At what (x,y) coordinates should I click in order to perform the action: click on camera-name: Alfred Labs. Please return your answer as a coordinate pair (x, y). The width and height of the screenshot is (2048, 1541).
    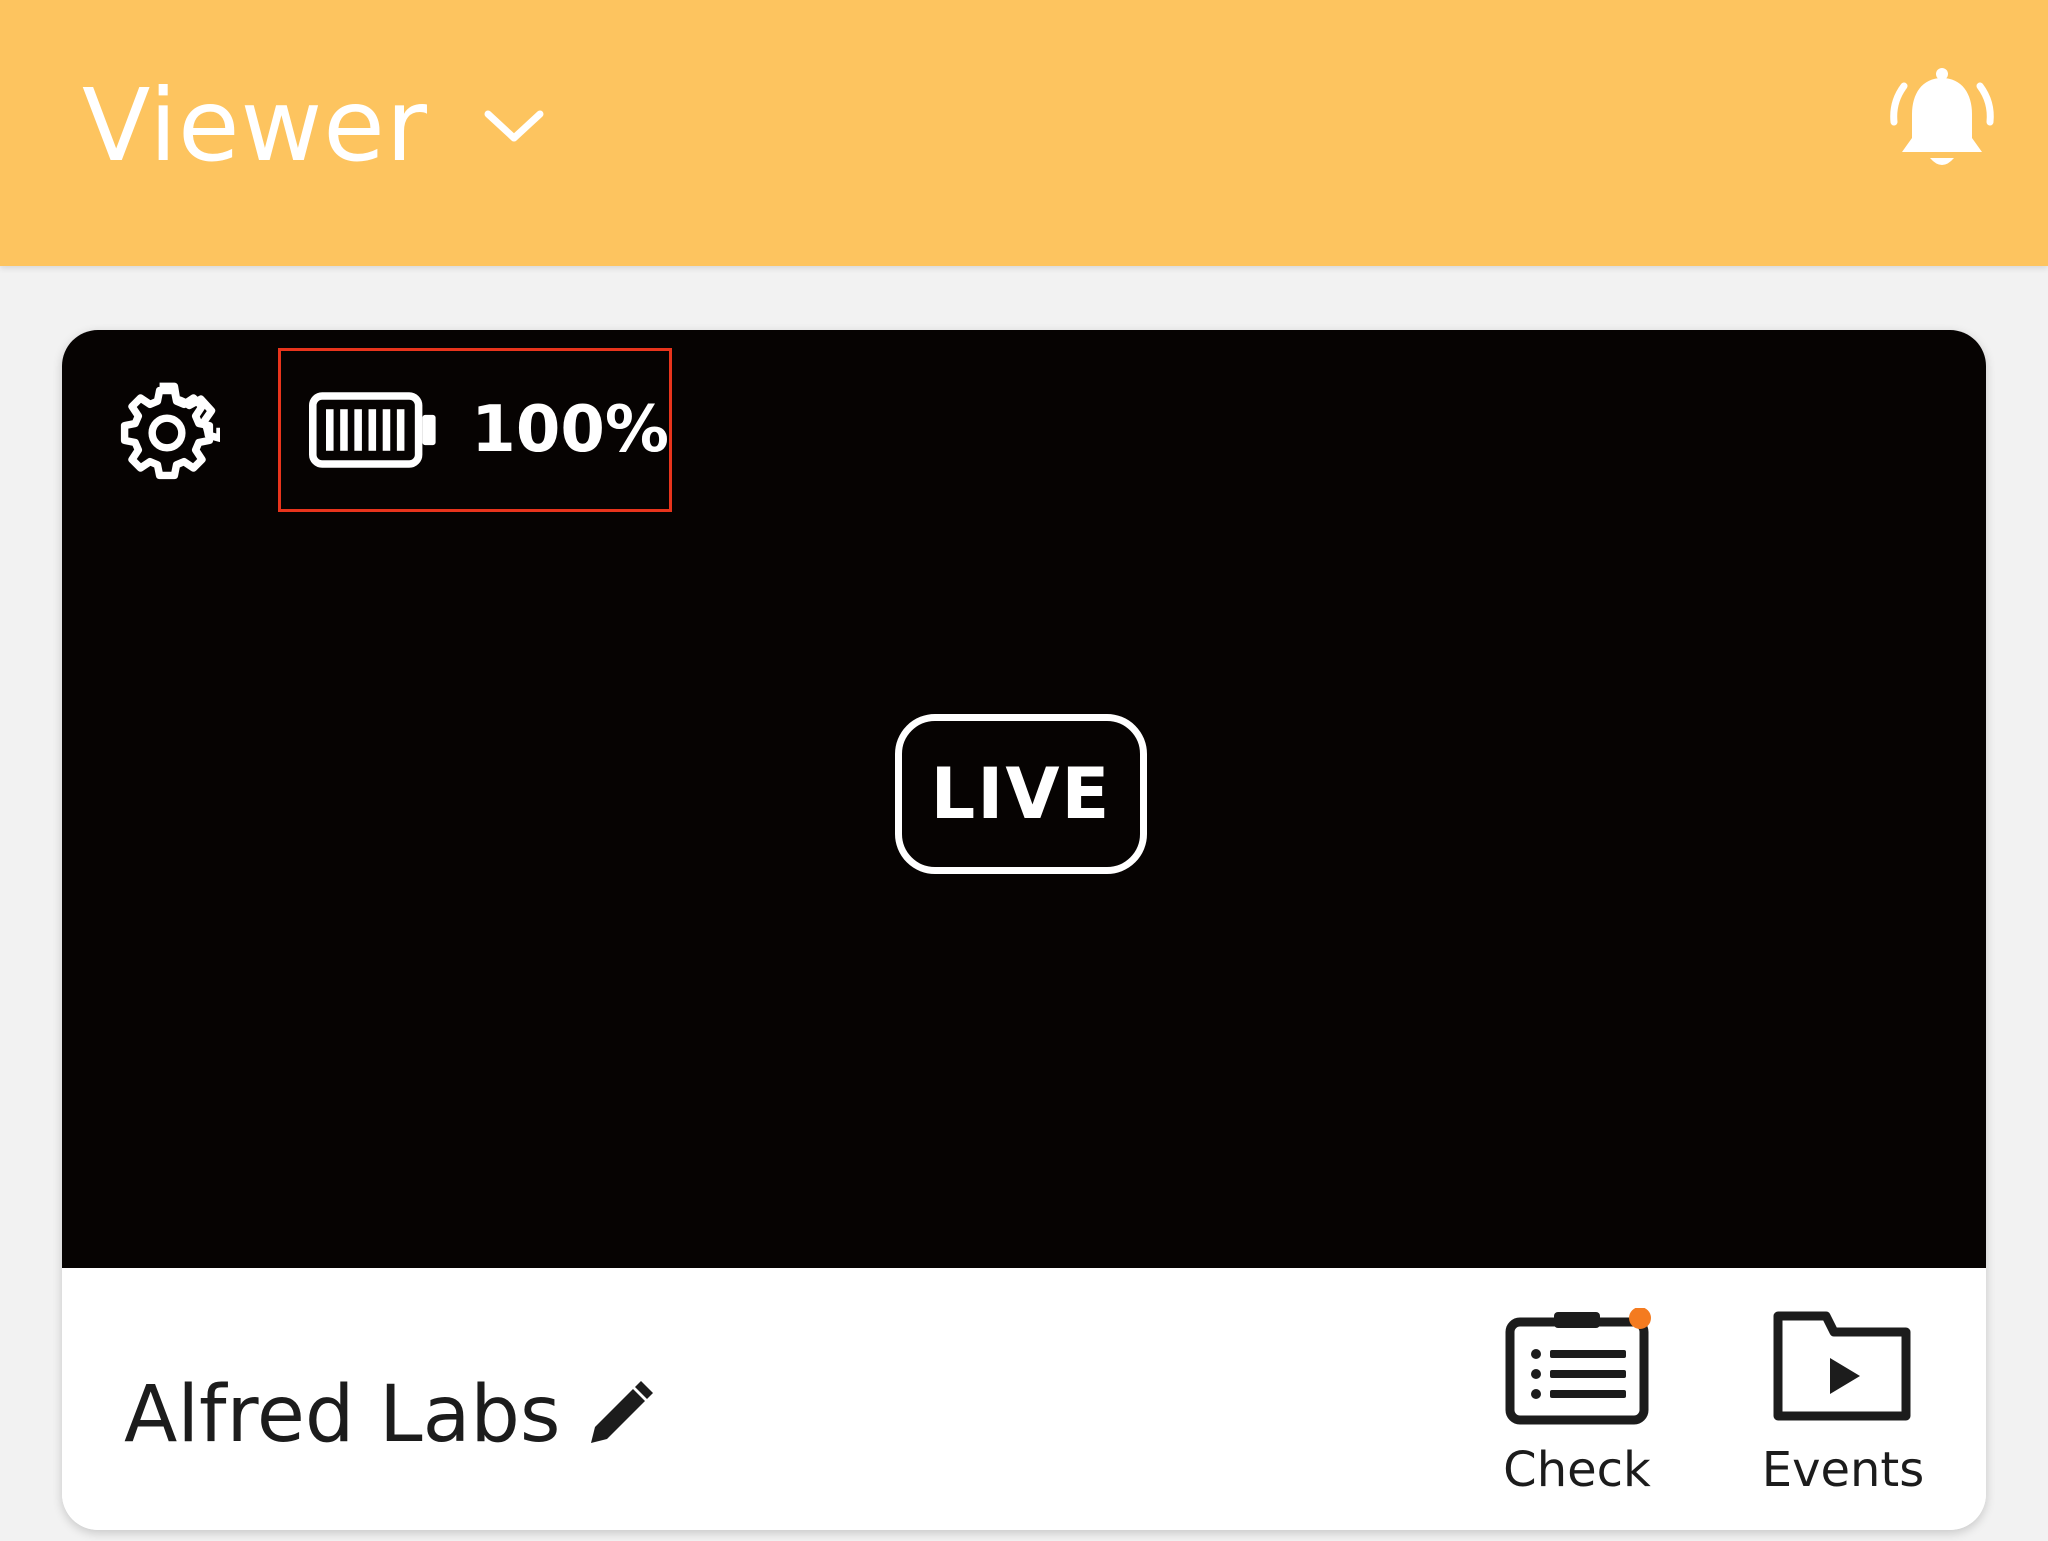
    Looking at the image, I should click on (342, 1415).